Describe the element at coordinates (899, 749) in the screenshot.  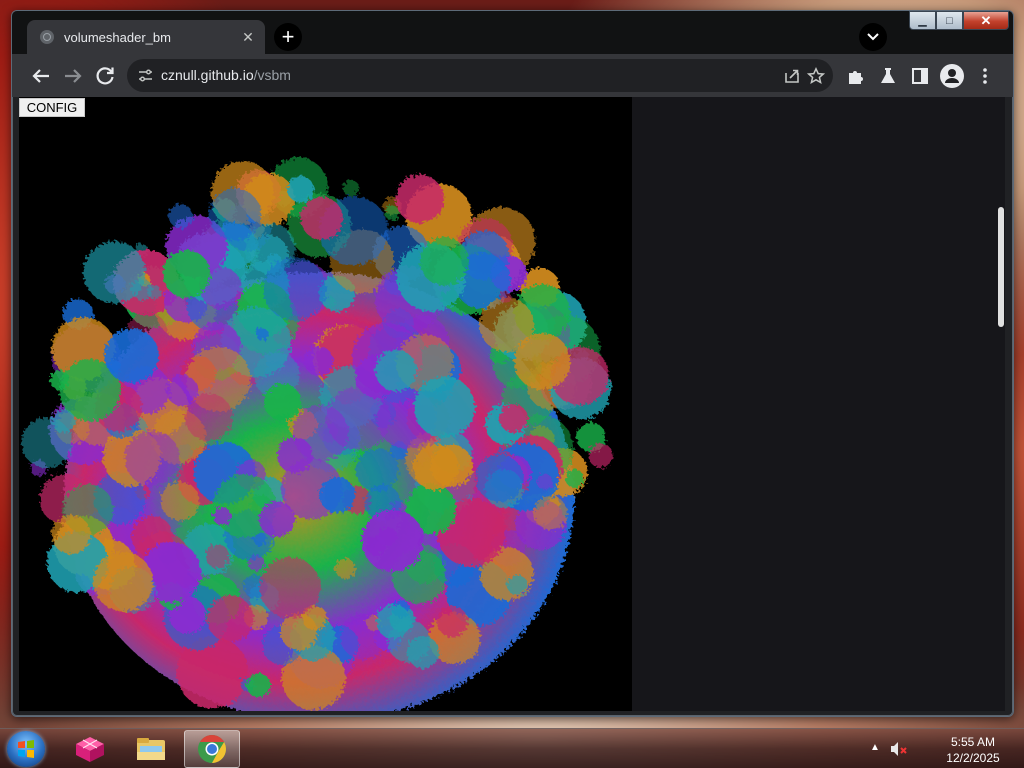
I see `speaker-muted-icon` at that location.